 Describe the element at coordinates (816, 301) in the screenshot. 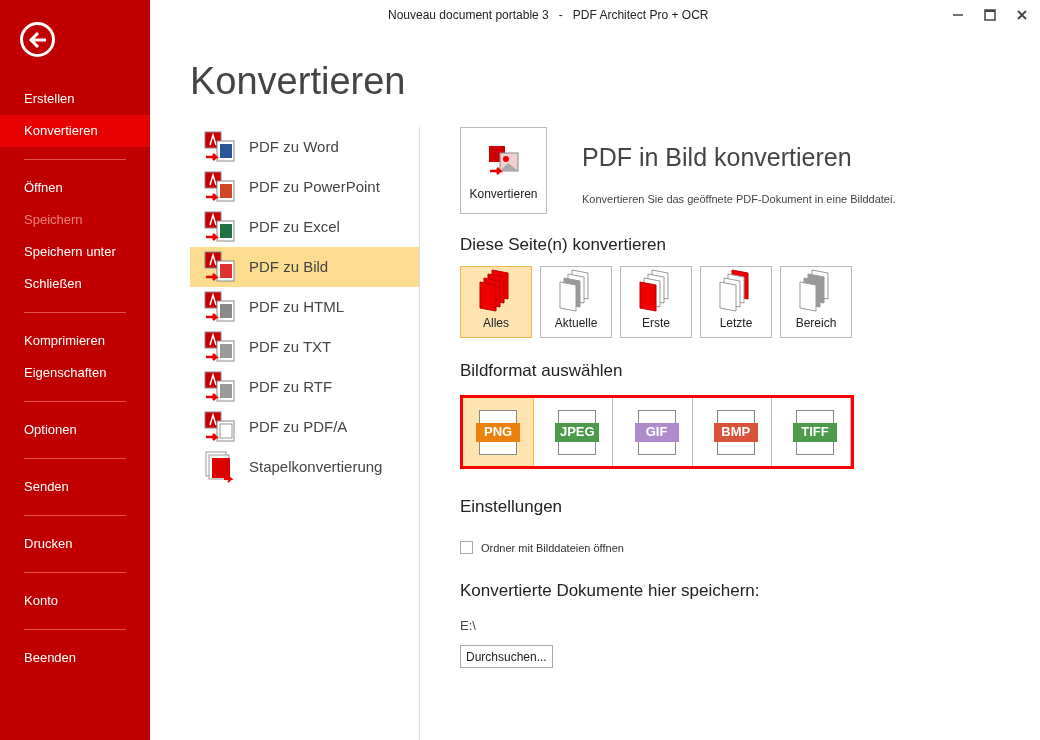

I see `page-range-button: Bereich` at that location.